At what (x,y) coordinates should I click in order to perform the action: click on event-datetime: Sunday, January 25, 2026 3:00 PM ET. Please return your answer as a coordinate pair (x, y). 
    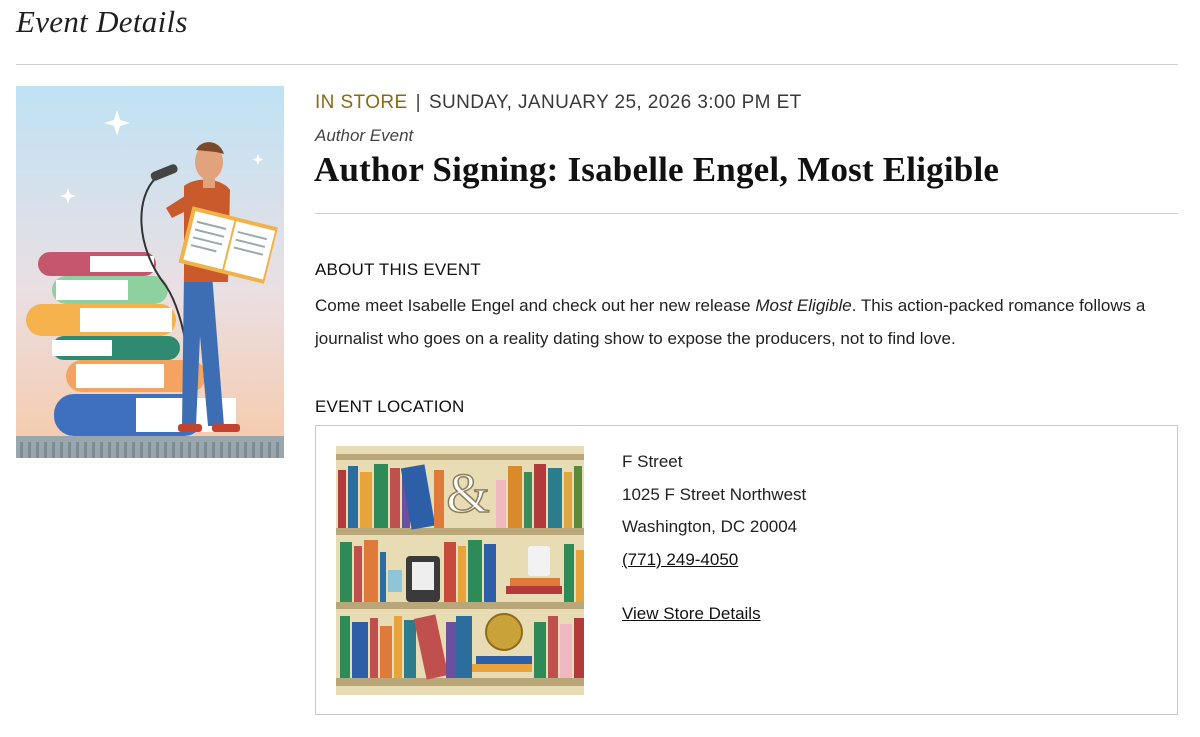
    Looking at the image, I should click on (615, 102).